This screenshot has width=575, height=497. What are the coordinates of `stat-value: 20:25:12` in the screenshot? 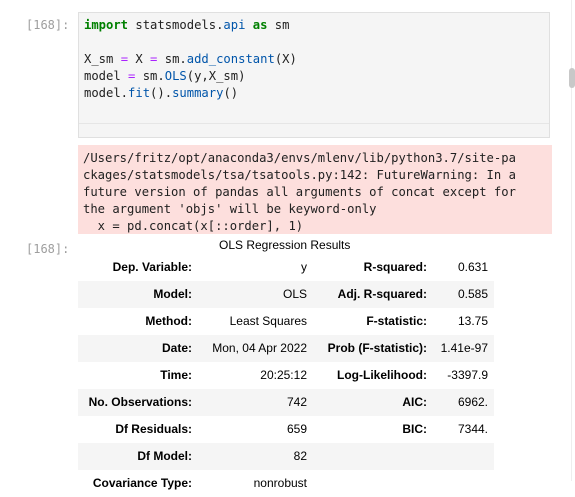 It's located at (283, 375).